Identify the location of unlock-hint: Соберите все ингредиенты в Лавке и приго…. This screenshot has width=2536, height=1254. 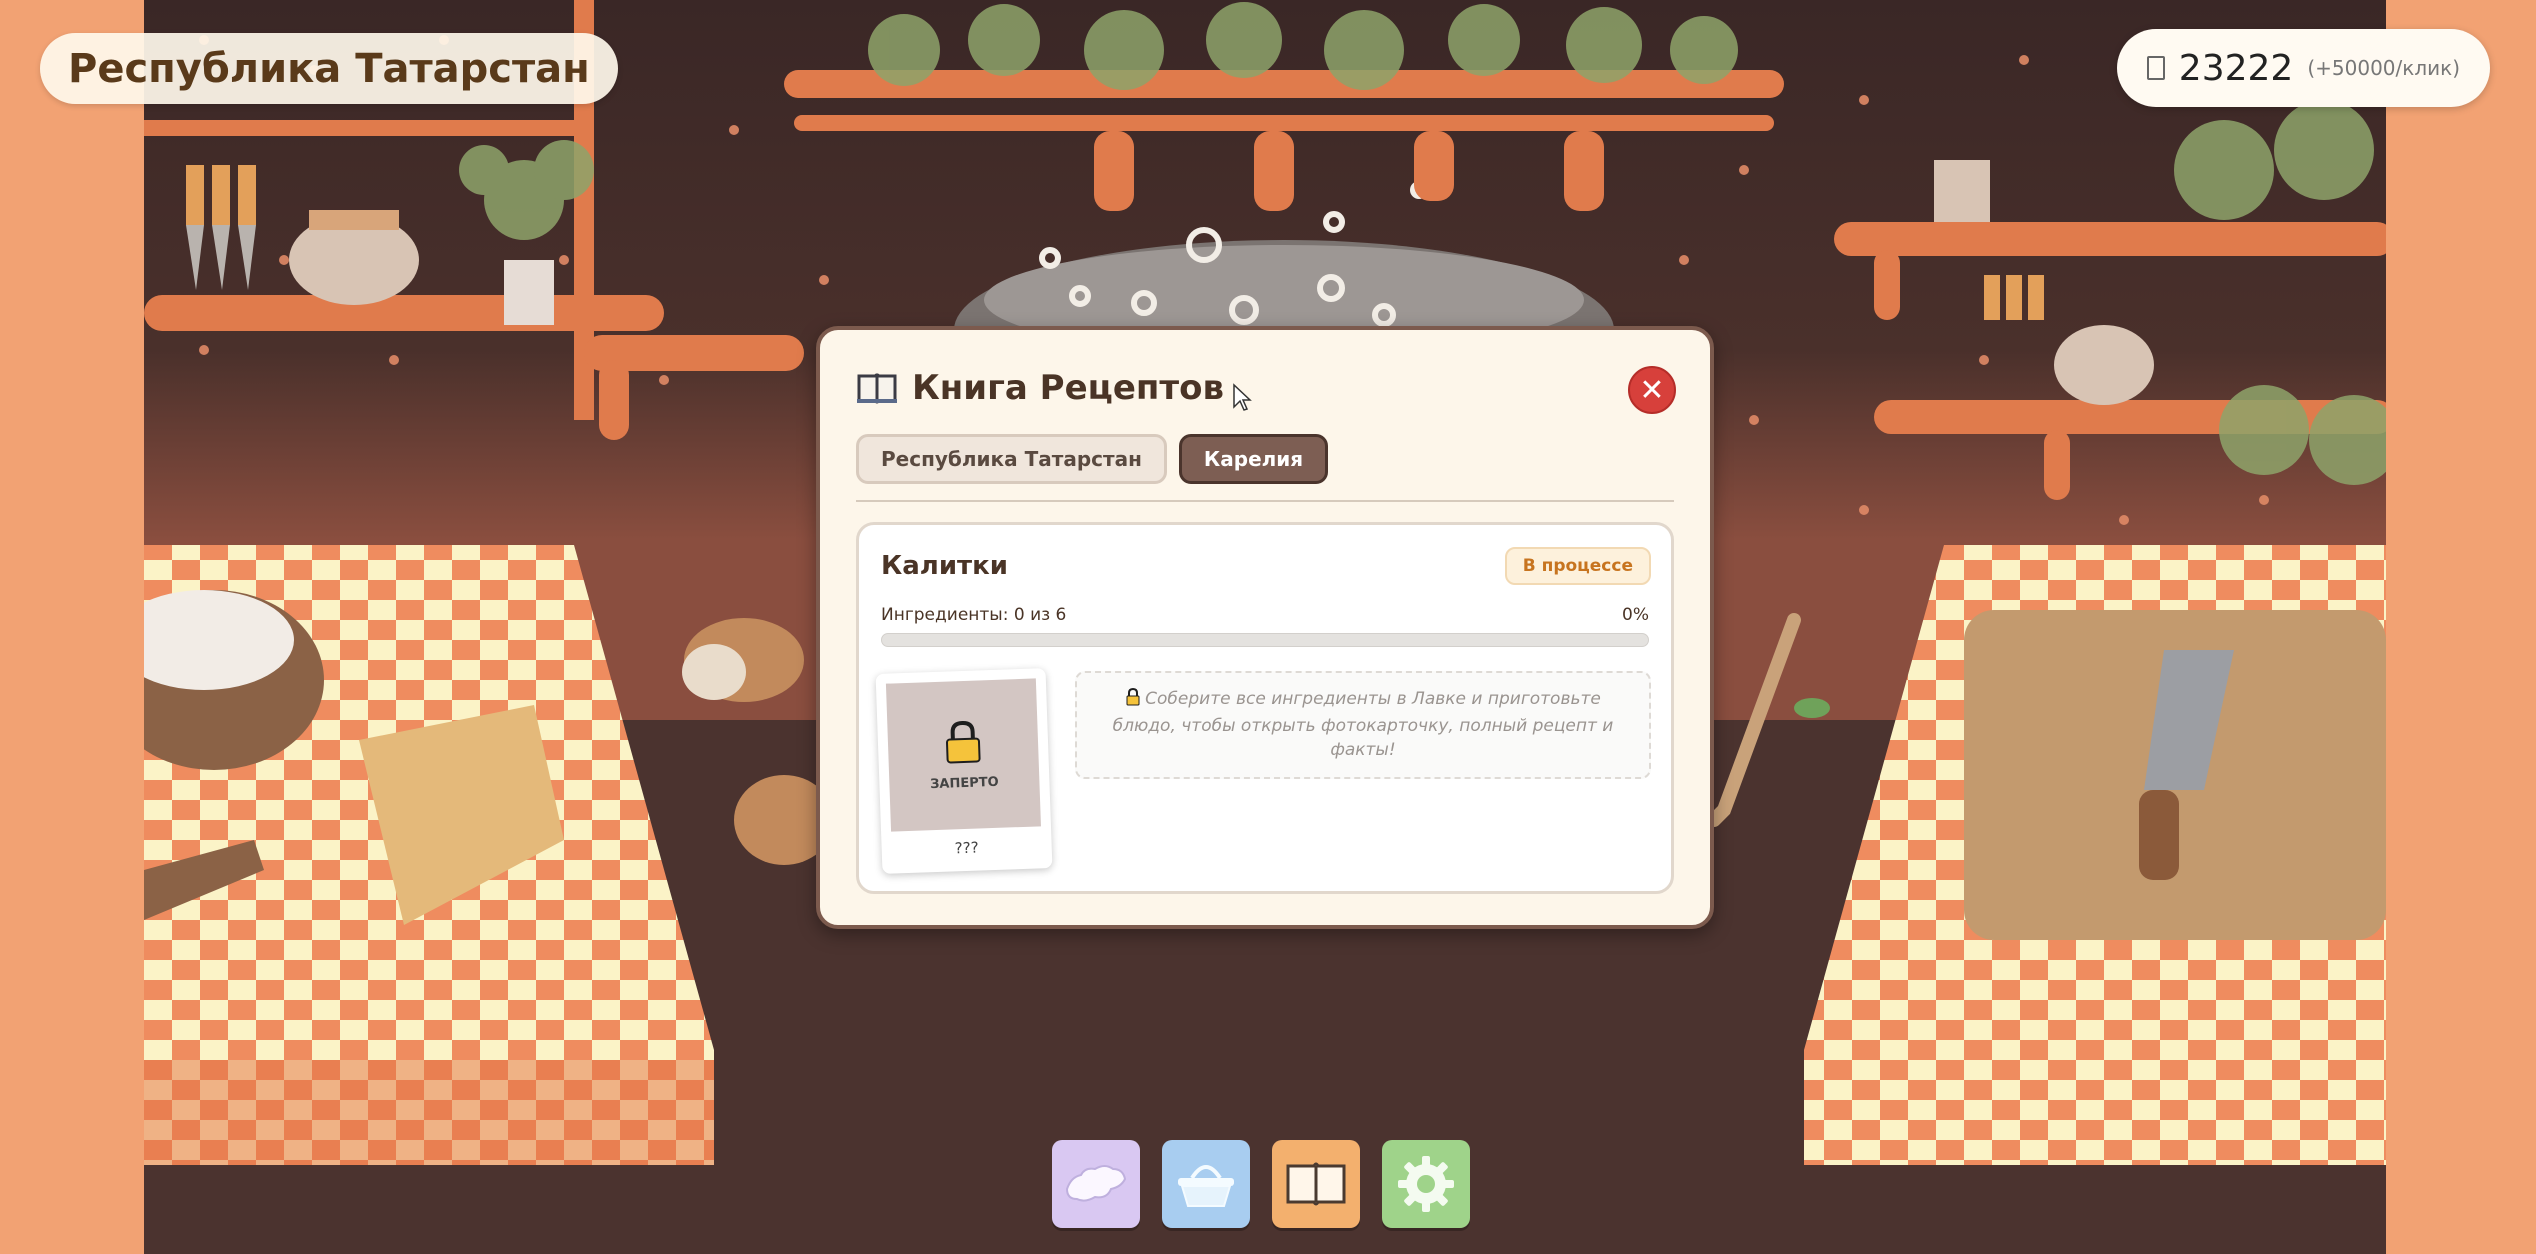
(1363, 725).